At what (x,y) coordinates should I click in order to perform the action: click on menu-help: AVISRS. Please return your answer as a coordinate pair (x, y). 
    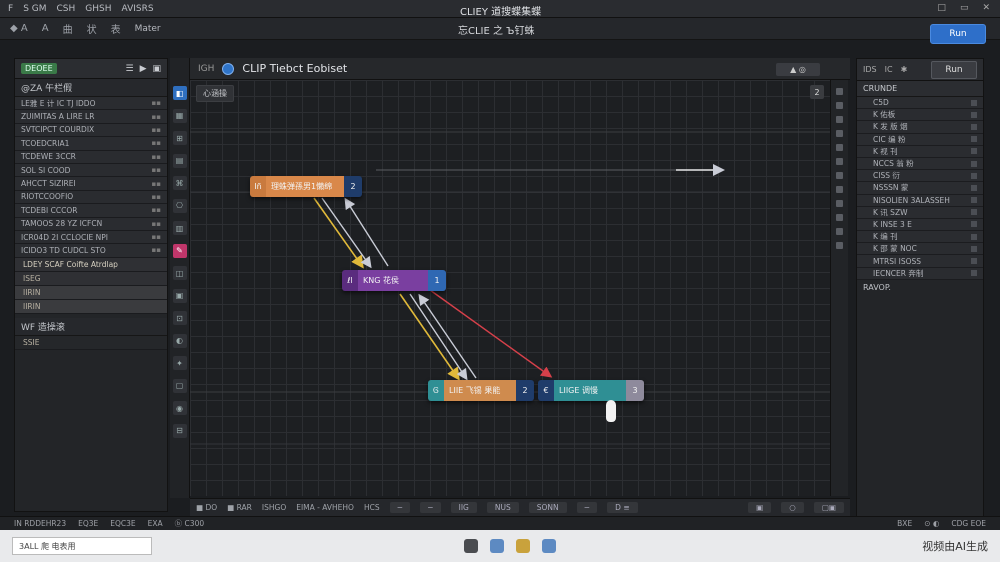
    Looking at the image, I should click on (138, 9).